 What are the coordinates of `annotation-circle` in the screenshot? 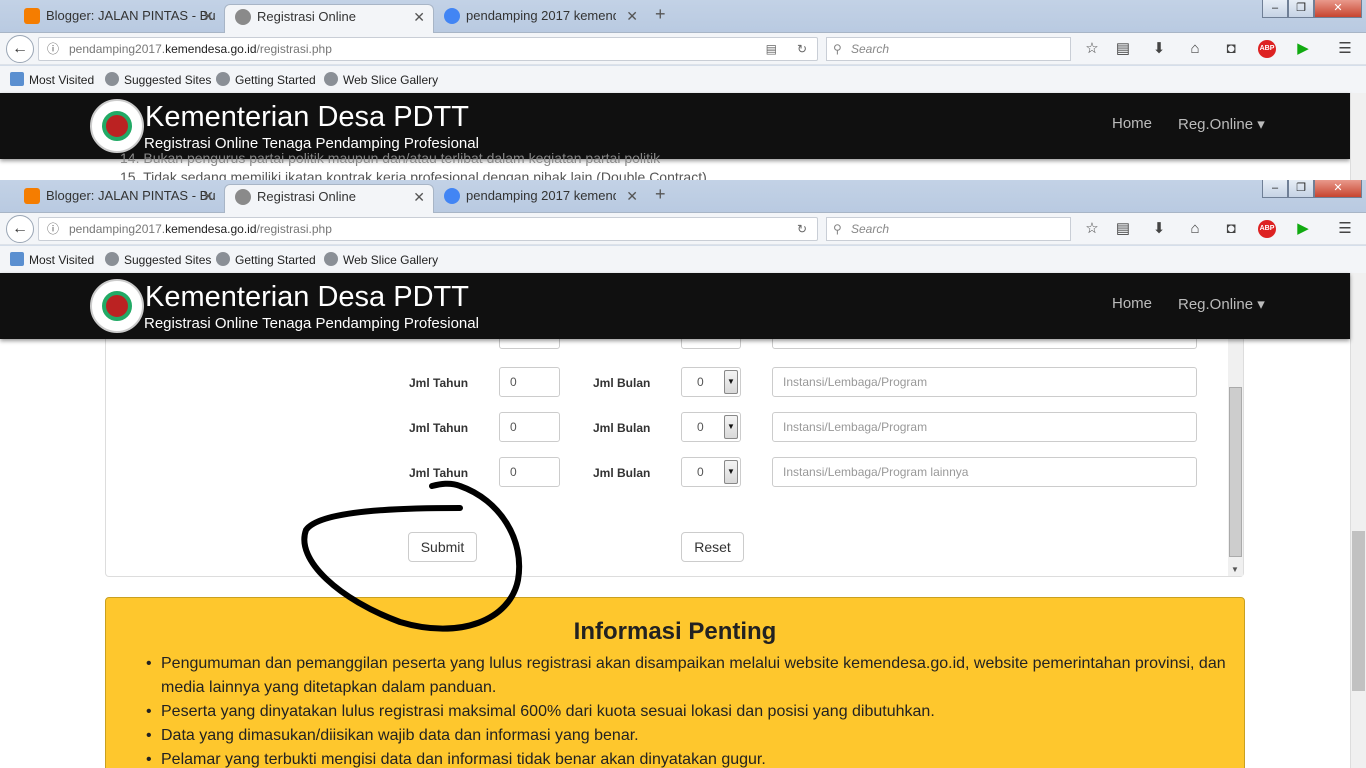 It's located at (412, 556).